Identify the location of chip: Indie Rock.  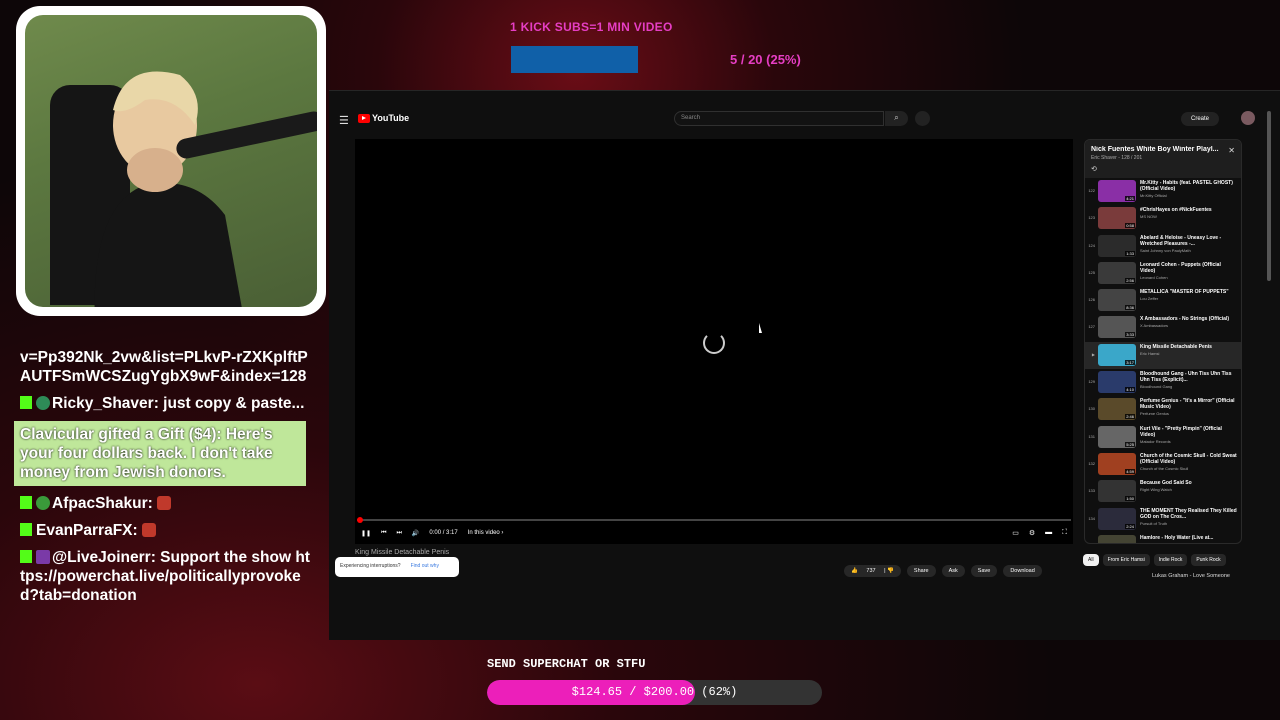
(1170, 560).